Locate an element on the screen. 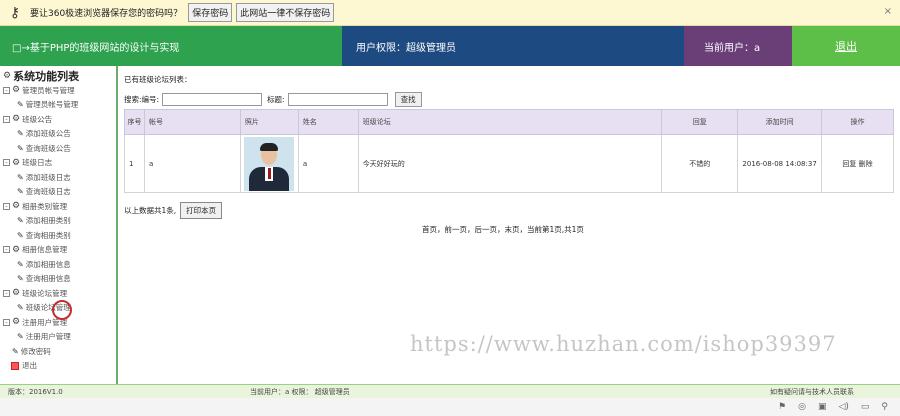 The width and height of the screenshot is (900, 416). sidebar-item: ✎ 查询班级公告 is located at coordinates (59, 148).